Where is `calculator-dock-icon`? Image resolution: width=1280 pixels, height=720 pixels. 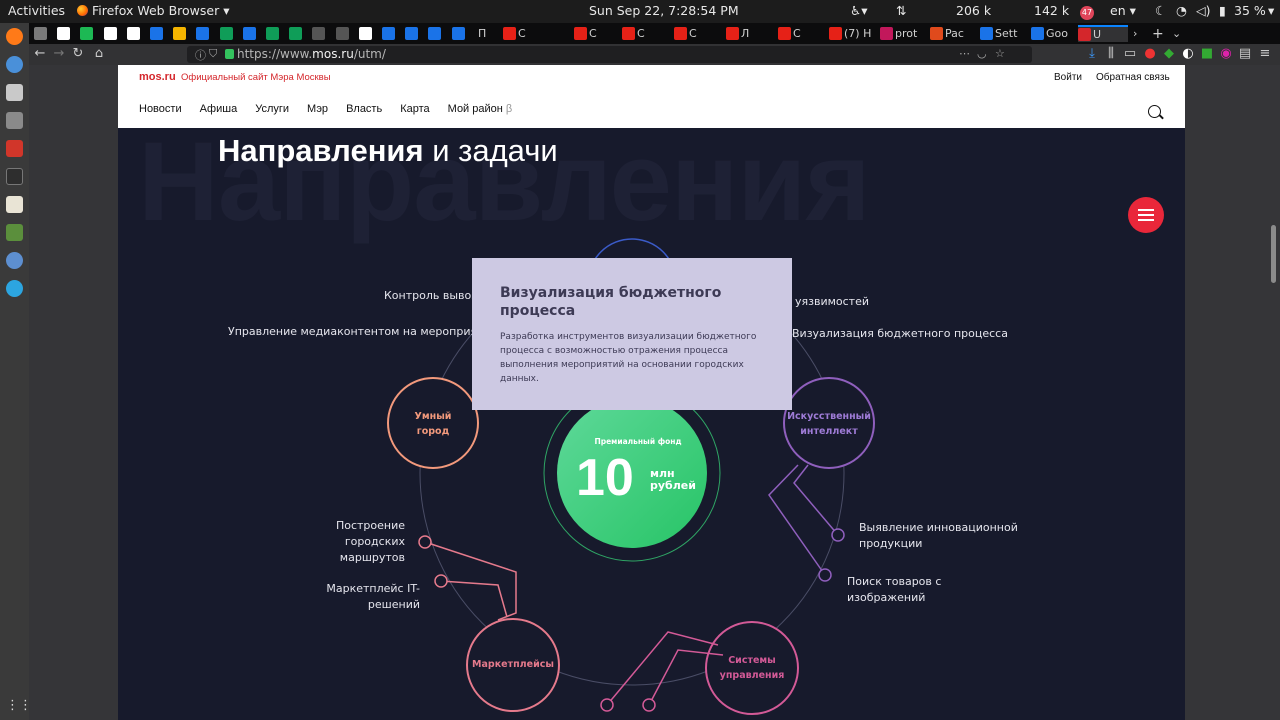 calculator-dock-icon is located at coordinates (14, 120).